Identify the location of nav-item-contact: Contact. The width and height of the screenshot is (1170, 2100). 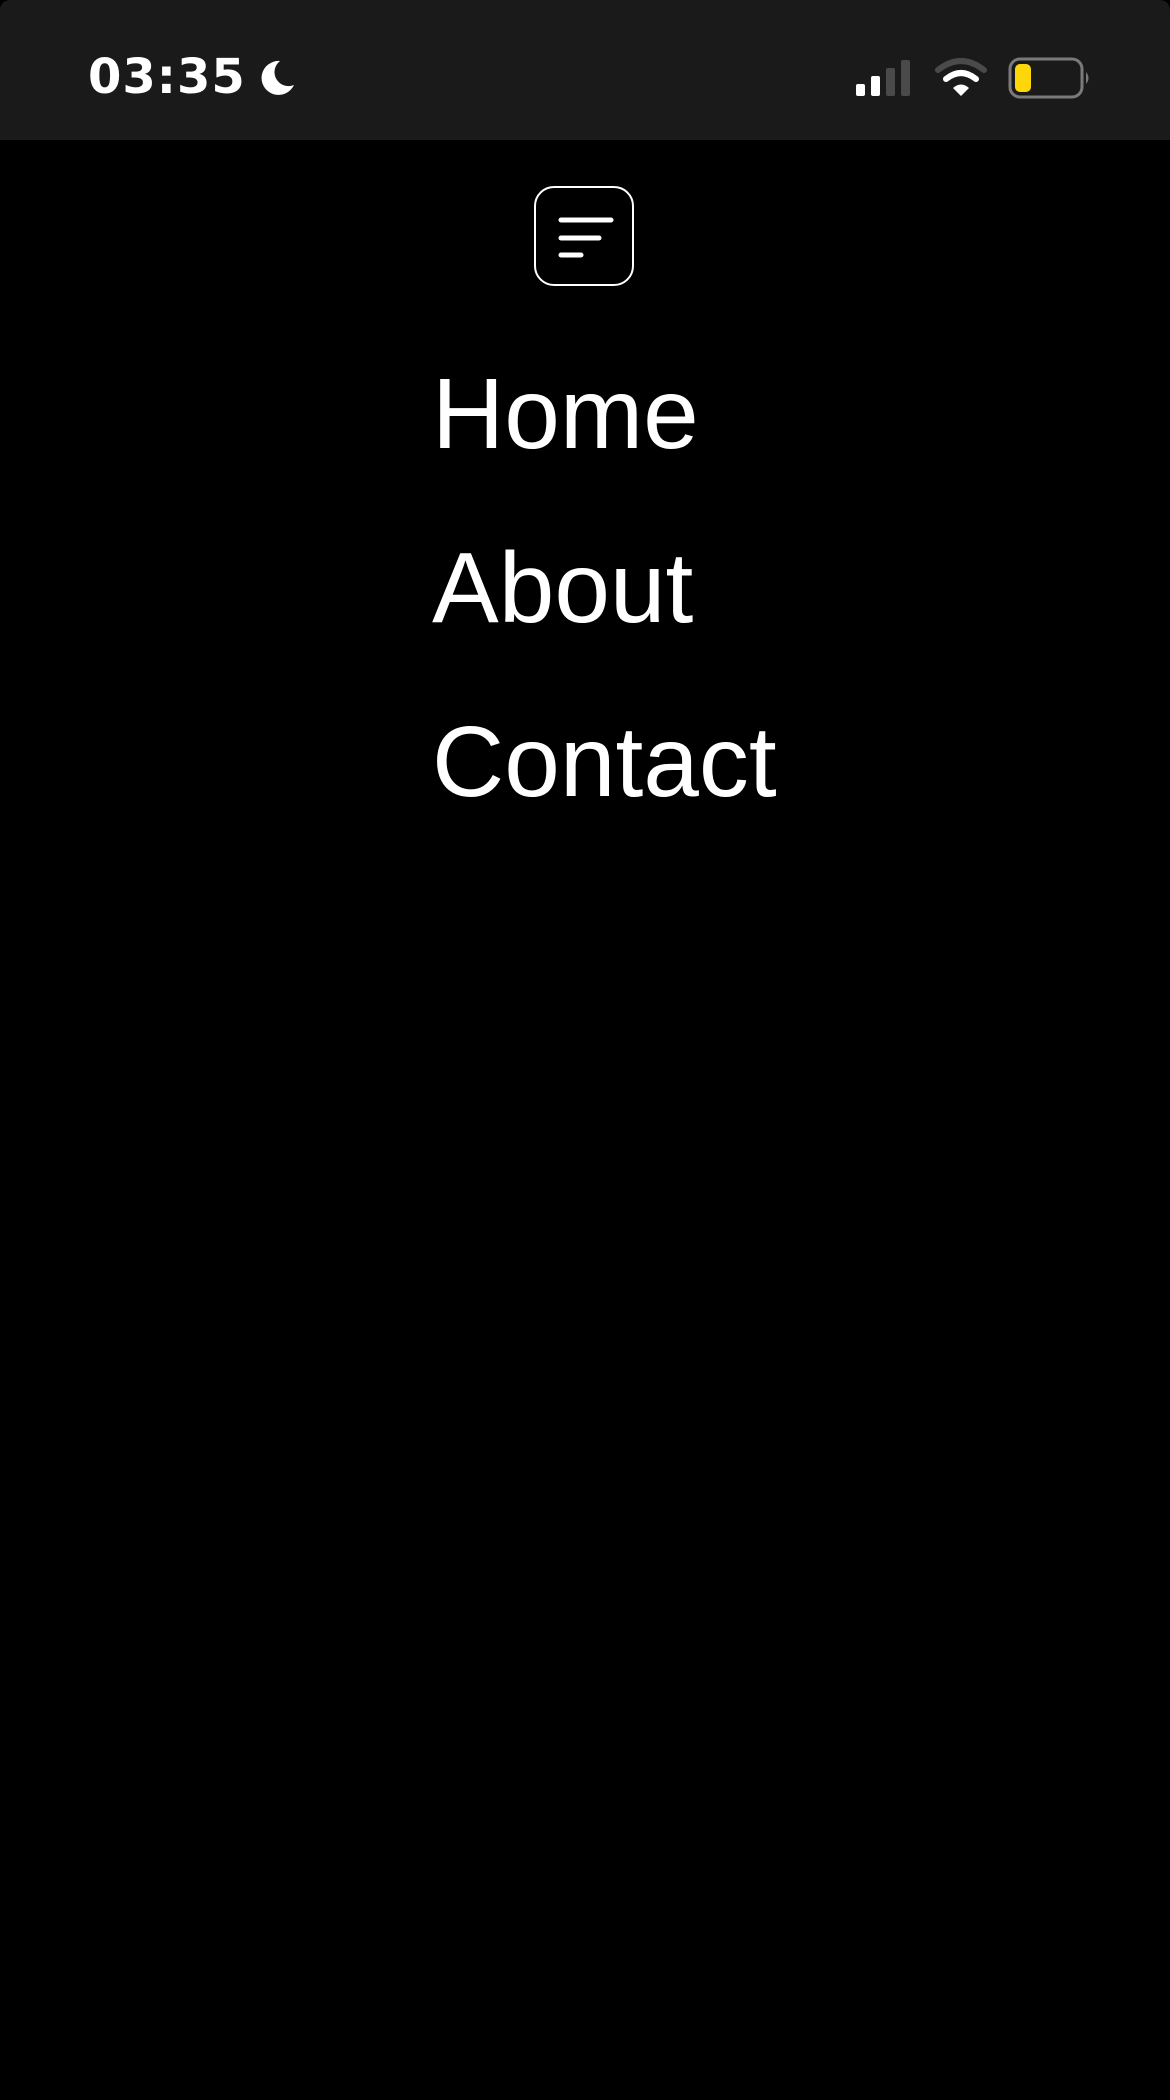
(604, 787).